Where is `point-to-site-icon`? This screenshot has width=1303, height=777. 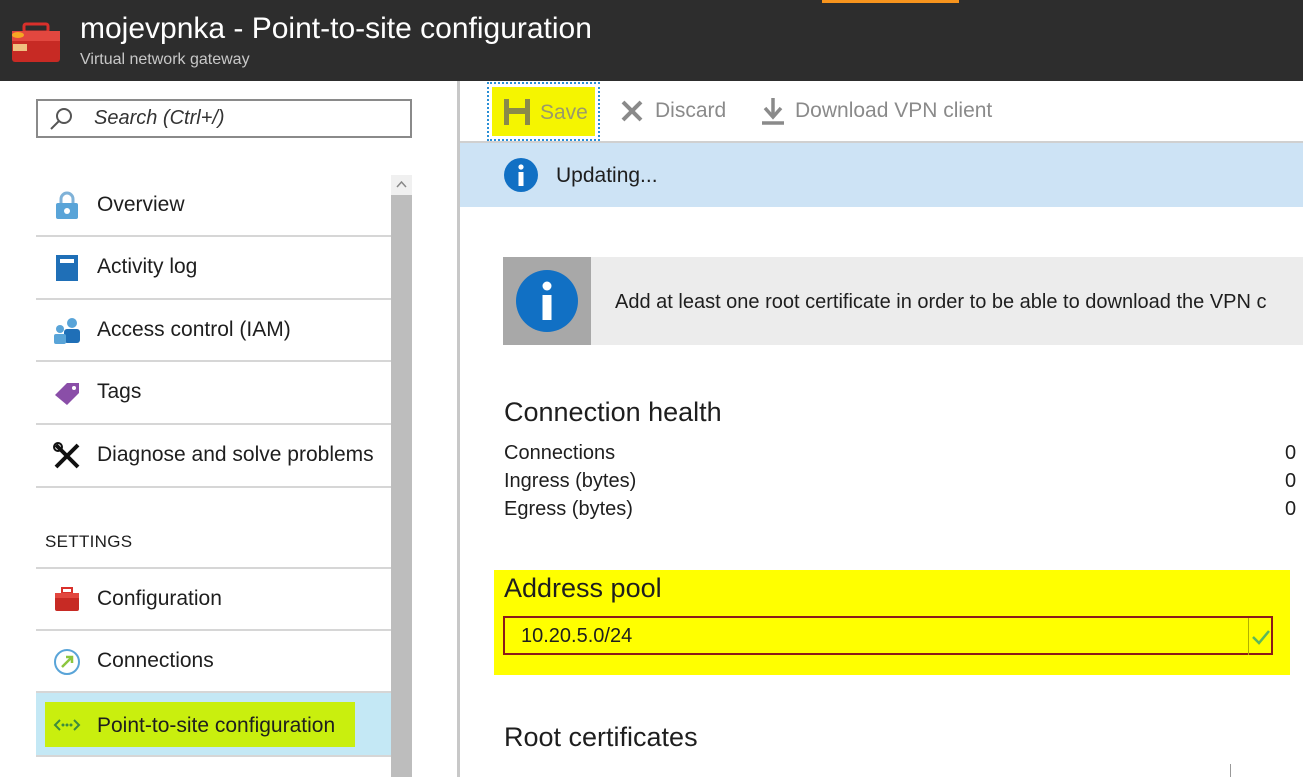
point-to-site-icon is located at coordinates (67, 725).